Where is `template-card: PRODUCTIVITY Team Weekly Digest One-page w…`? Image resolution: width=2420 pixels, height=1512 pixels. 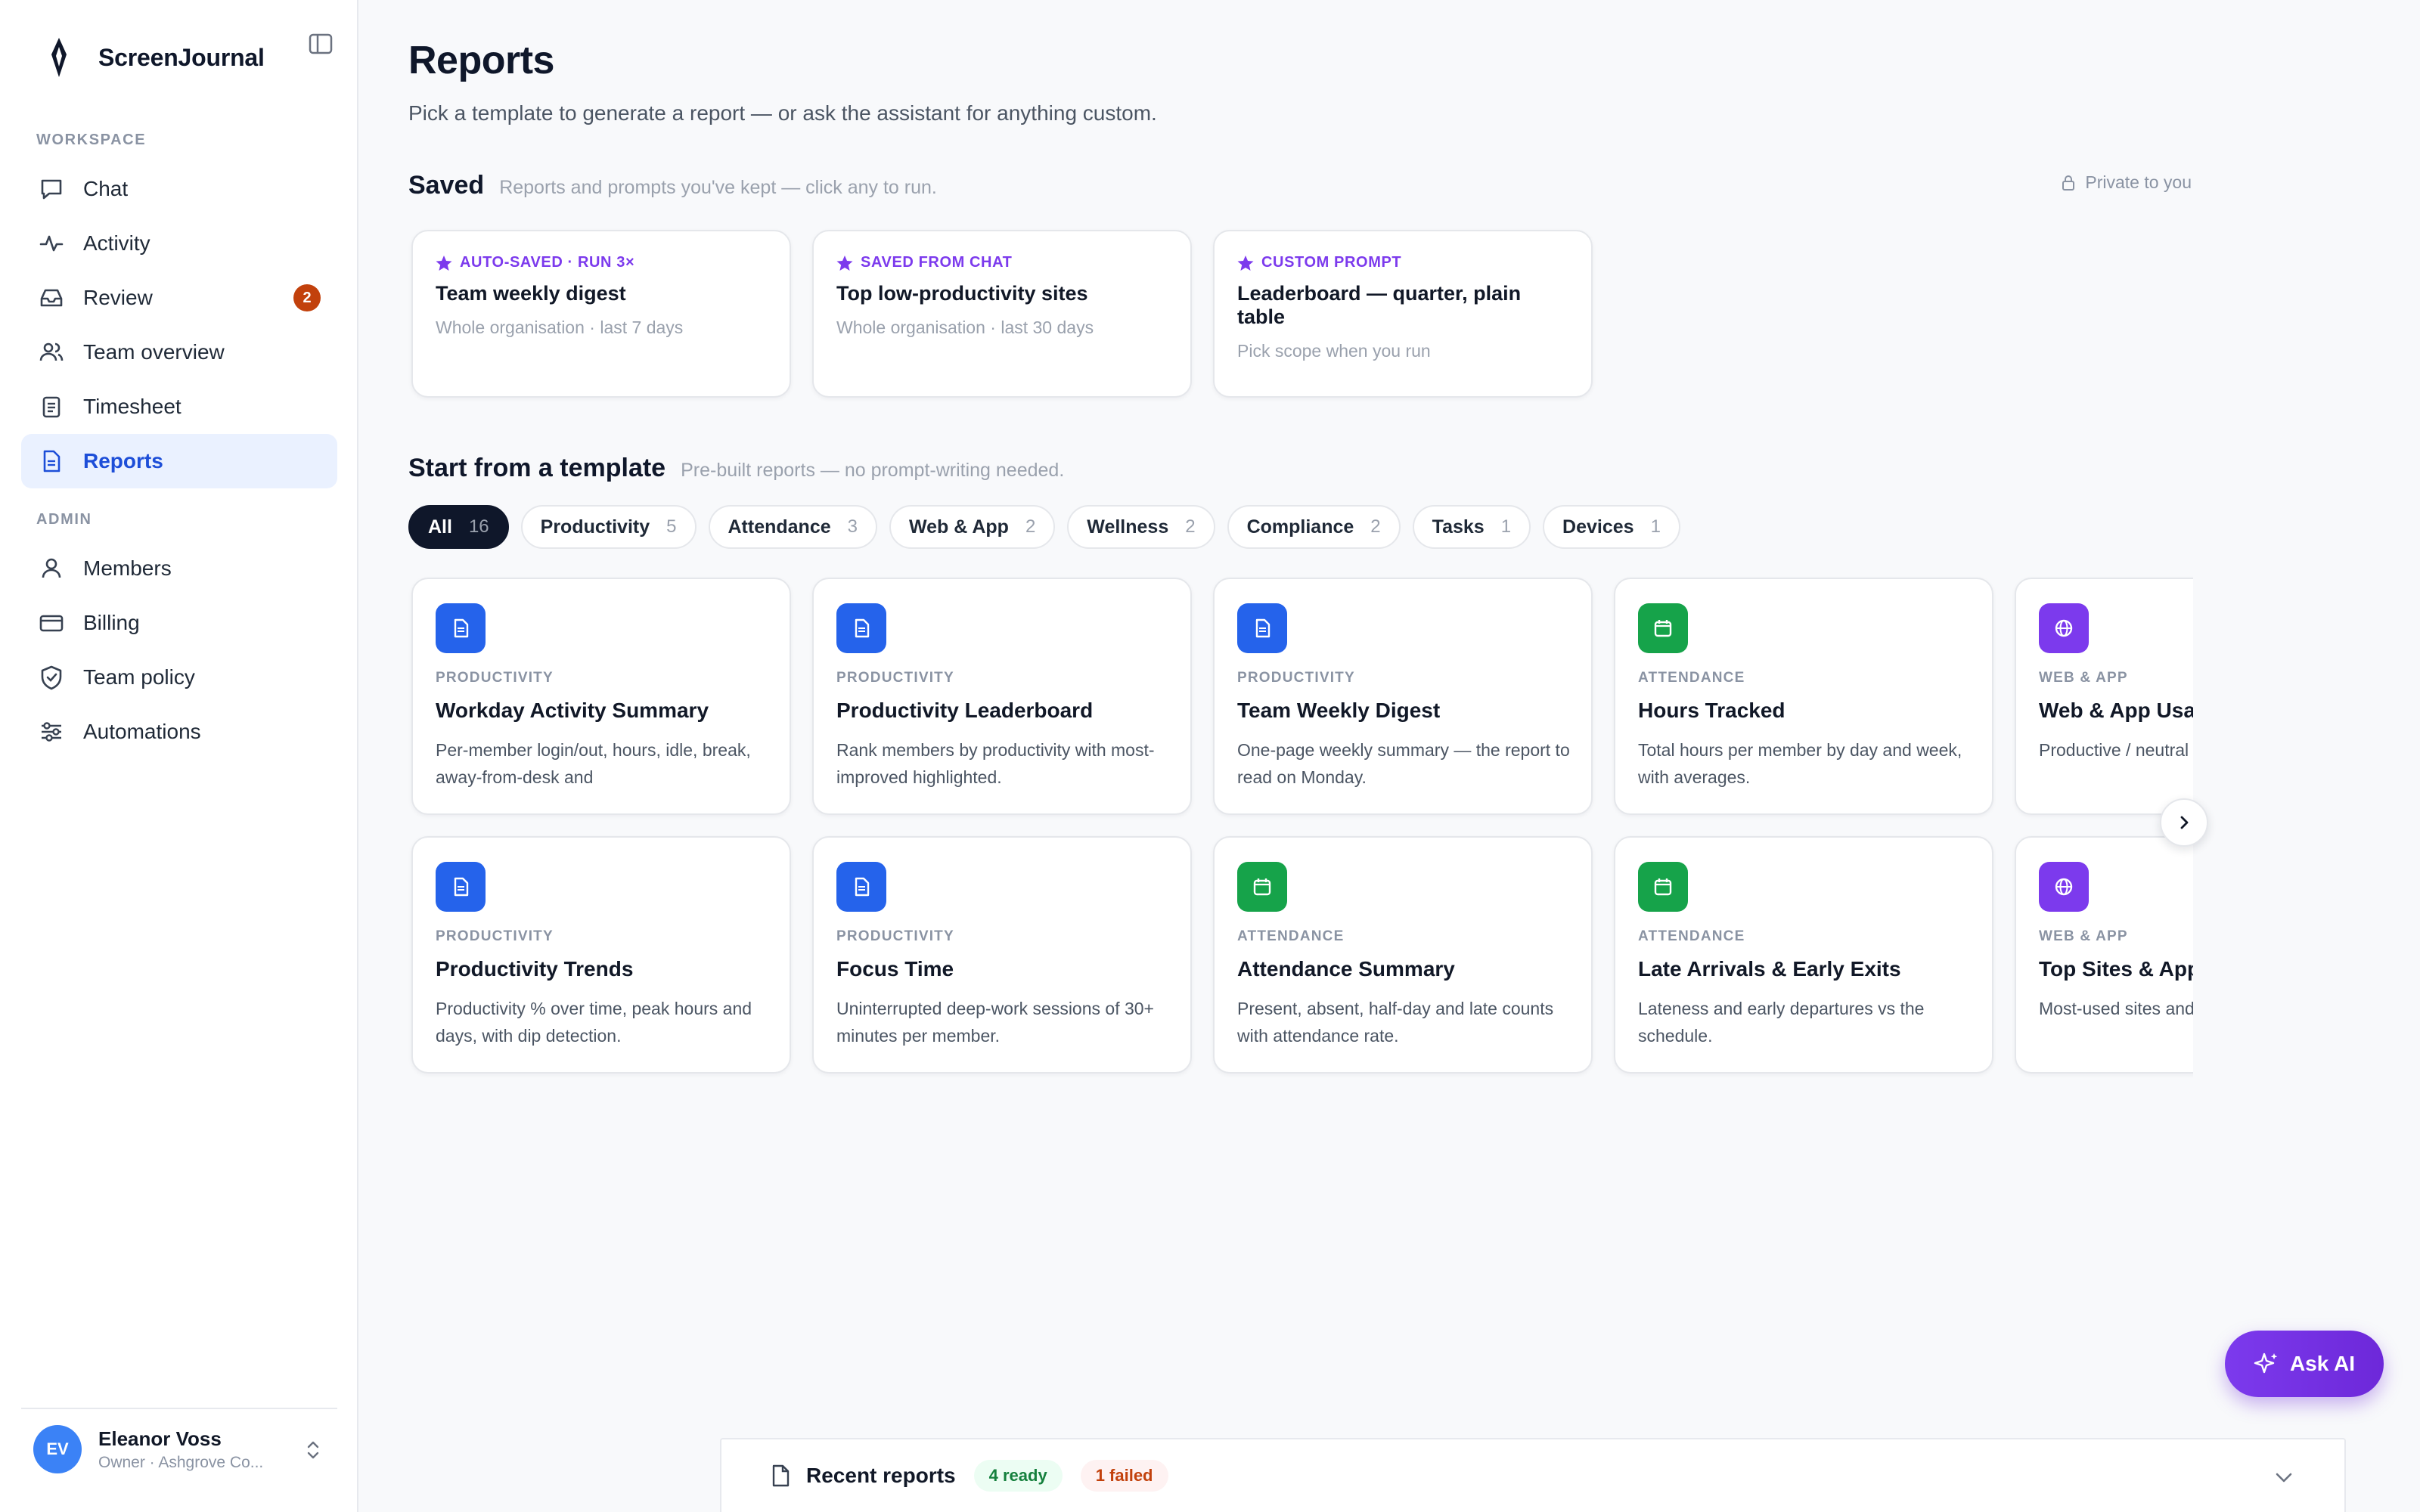
template-card: PRODUCTIVITY Team Weekly Digest One-page w… is located at coordinates (1403, 696).